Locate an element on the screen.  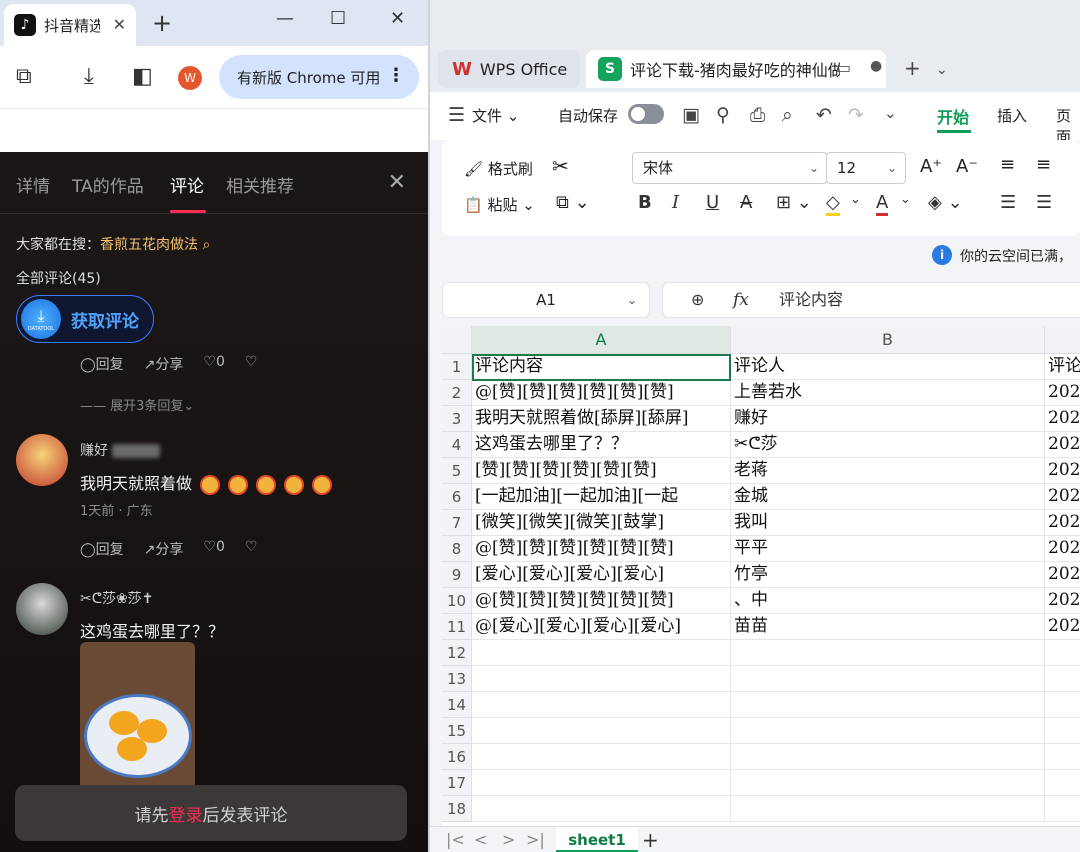
formula-input: ⊕ fx 评论内容 is located at coordinates (871, 300).